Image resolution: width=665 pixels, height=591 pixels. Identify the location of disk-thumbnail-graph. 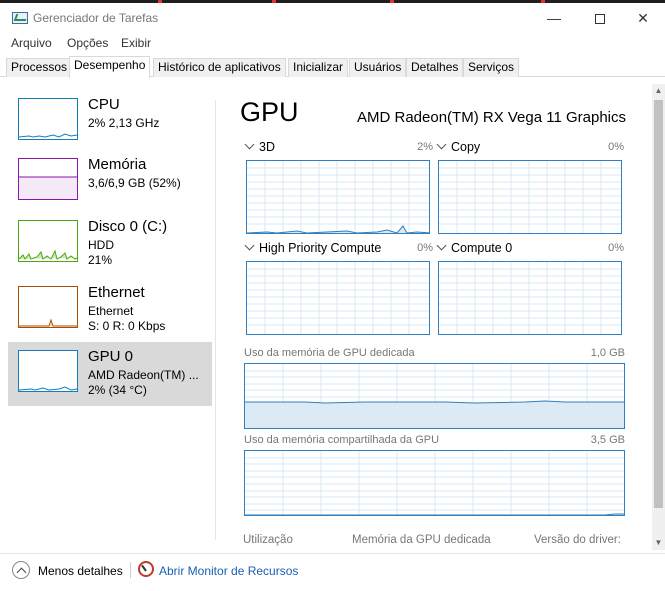
(48, 241).